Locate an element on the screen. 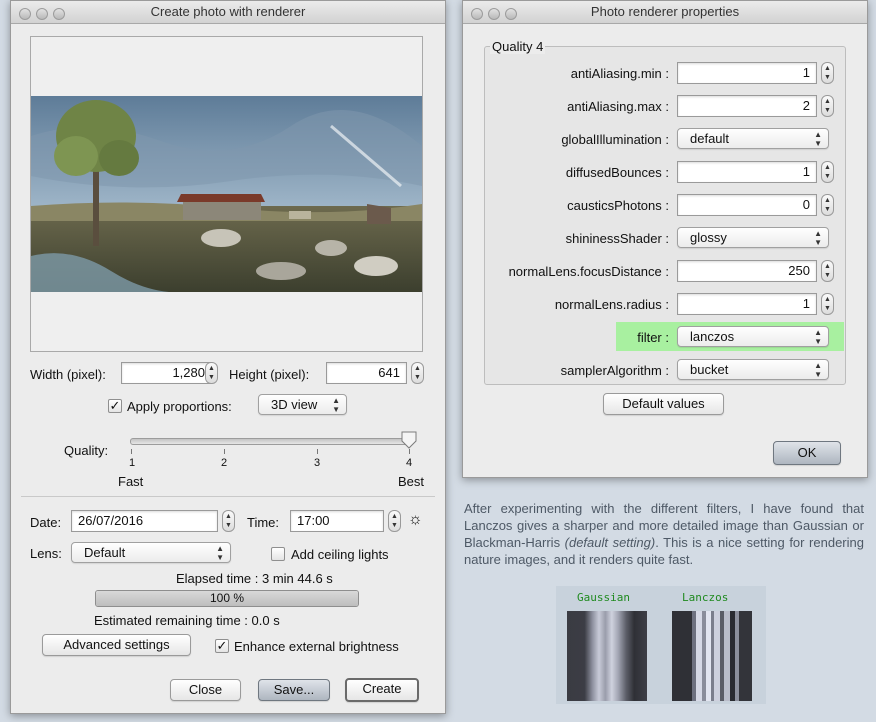  width-label: Width (pixel): is located at coordinates (68, 374).